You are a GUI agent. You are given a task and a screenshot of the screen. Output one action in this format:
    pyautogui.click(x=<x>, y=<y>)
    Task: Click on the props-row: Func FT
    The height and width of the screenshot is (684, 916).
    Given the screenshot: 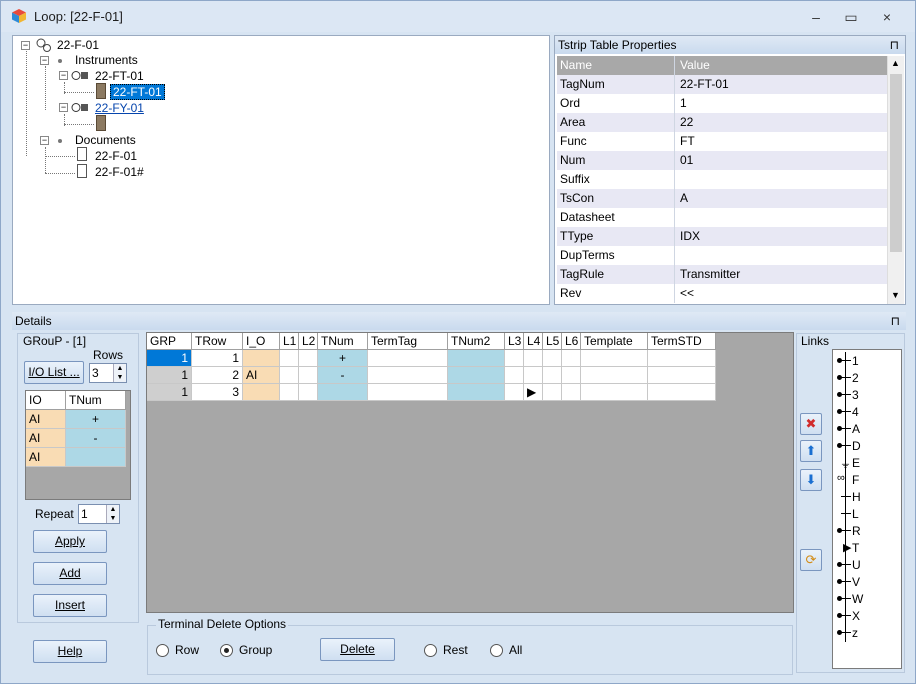 What is the action you would take?
    pyautogui.click(x=722, y=141)
    